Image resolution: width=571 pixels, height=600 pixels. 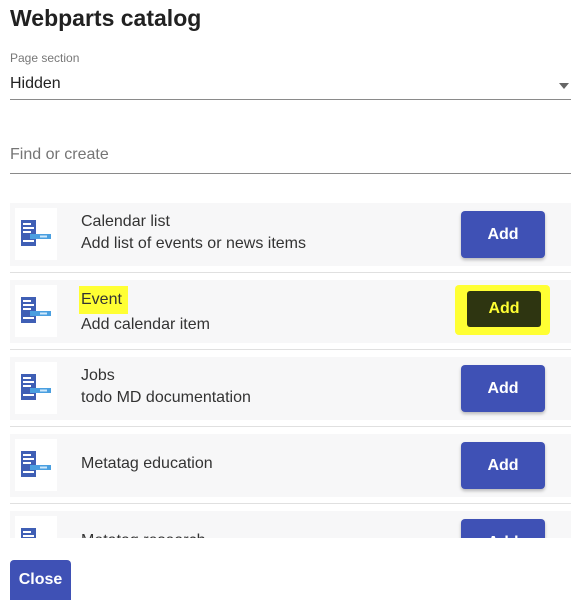 What do you see at coordinates (106, 18) in the screenshot?
I see `dialog-title: Webparts catalog` at bounding box center [106, 18].